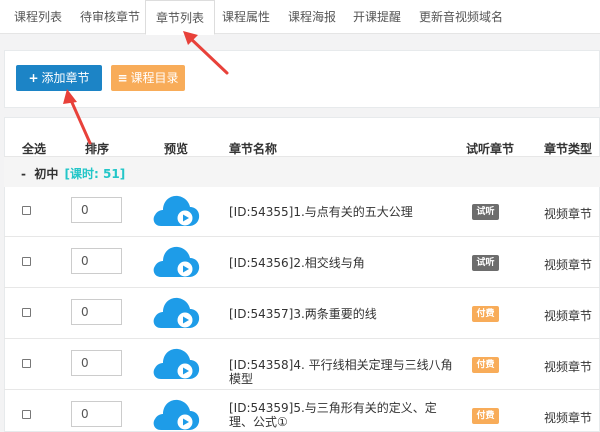  I want to click on header-trial: 试听章节, so click(490, 149).